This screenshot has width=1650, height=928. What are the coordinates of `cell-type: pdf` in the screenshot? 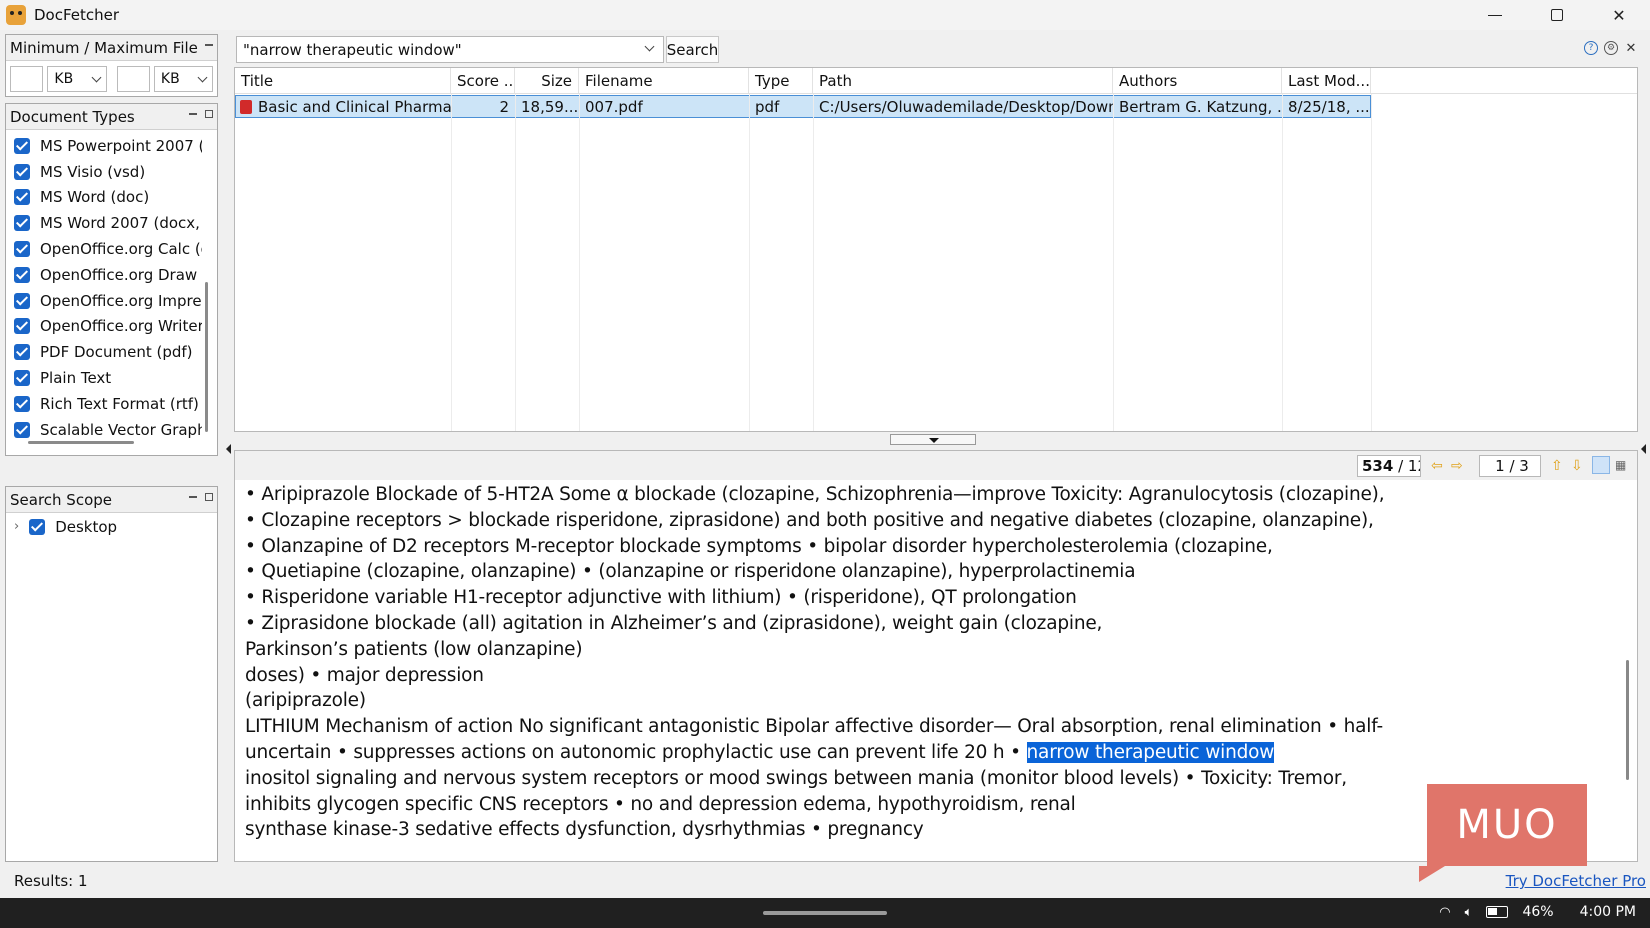 It's located at (767, 106).